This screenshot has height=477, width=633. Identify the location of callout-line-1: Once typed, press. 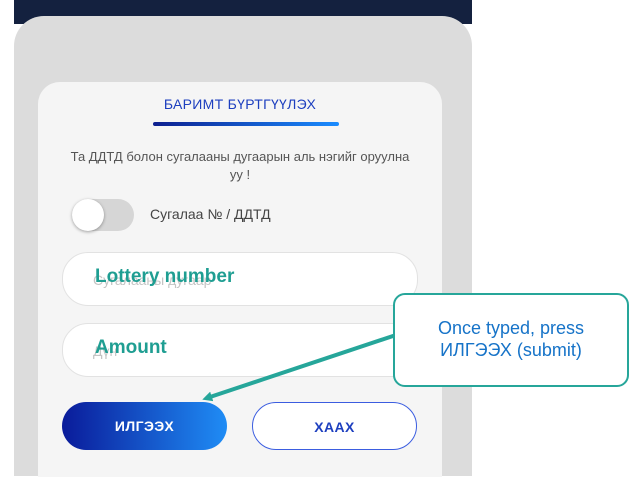
(511, 328).